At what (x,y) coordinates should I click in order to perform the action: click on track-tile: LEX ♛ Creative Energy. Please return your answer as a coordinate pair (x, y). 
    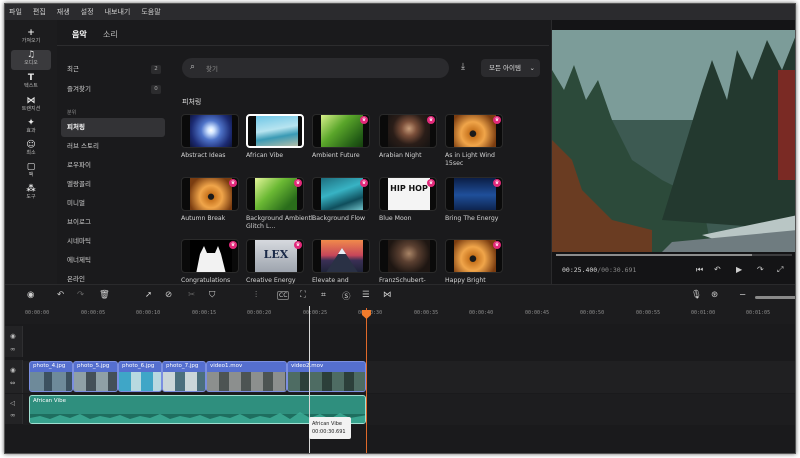
    Looking at the image, I should click on (276, 262).